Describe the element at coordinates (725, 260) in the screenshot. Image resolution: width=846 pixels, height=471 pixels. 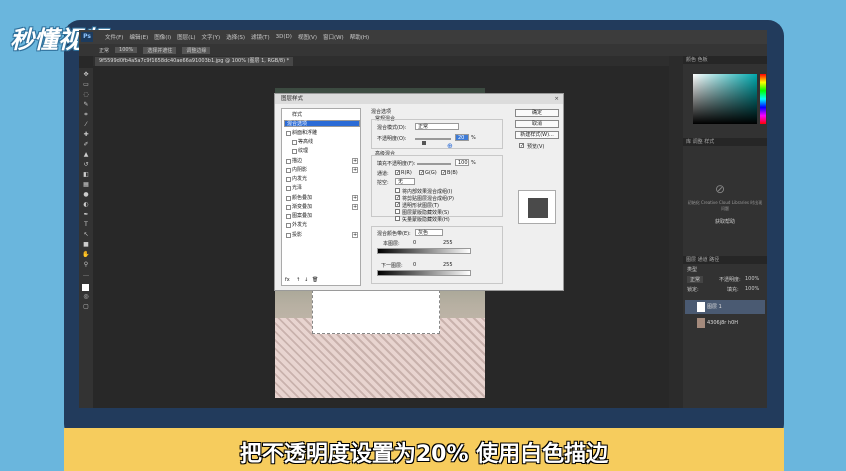
I see `layers-panel-tabs: 图层 通道 路径` at that location.